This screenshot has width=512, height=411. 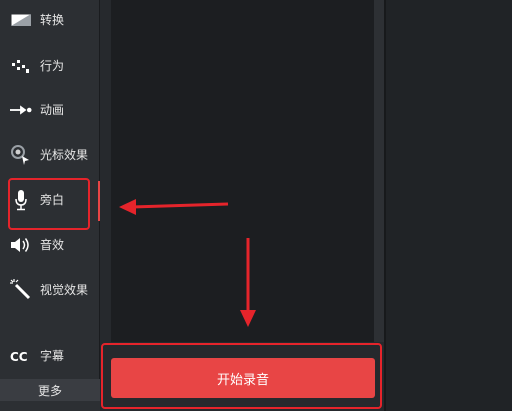 I want to click on panel-scrollbar, so click(x=379, y=171).